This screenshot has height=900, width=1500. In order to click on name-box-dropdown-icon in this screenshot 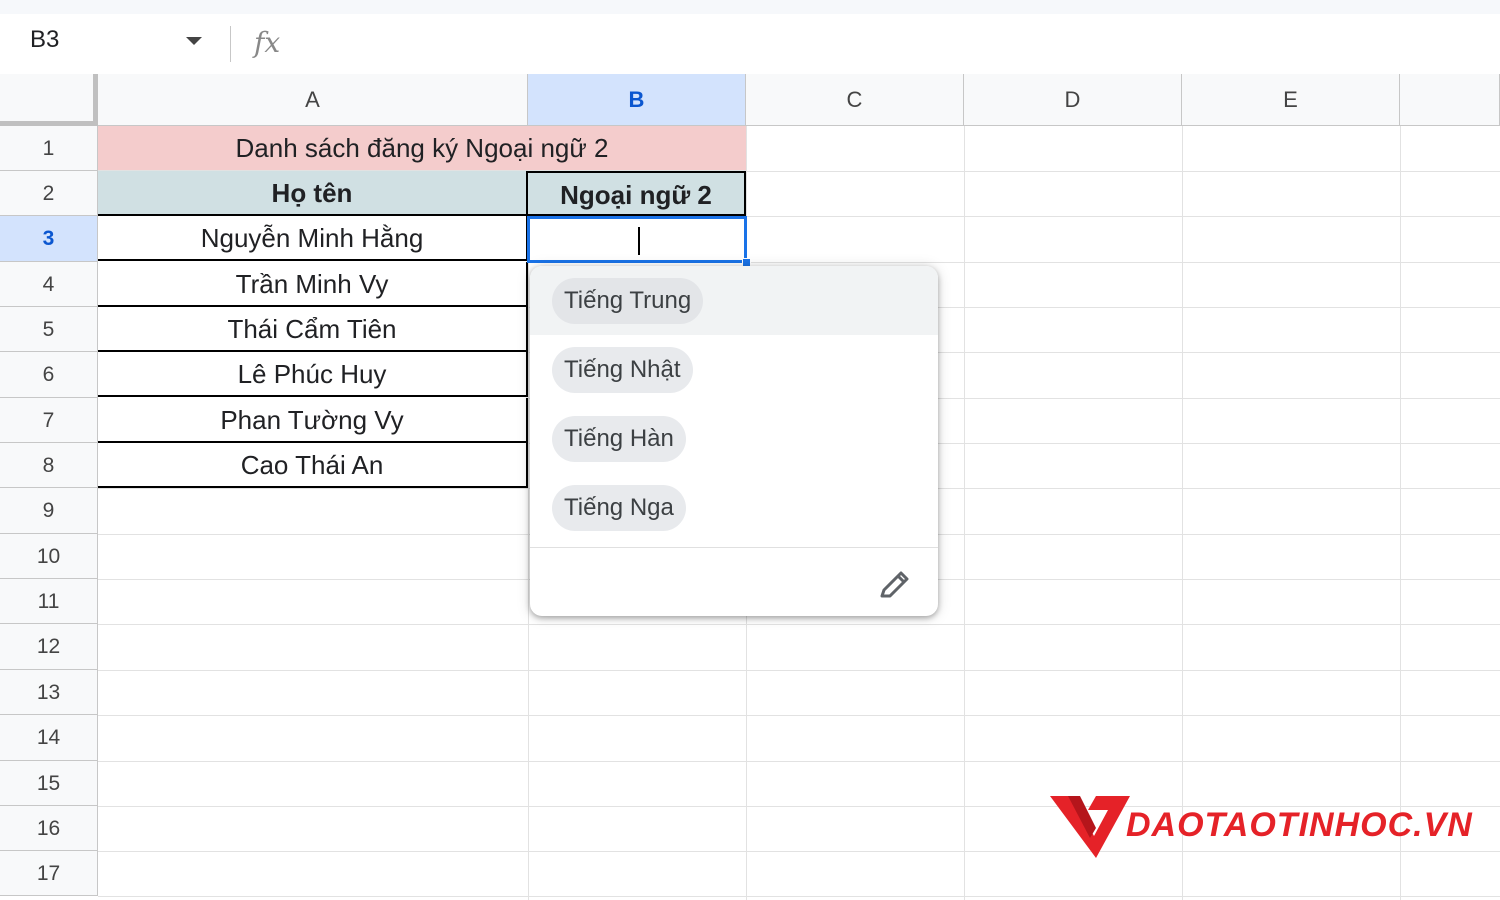, I will do `click(194, 41)`.